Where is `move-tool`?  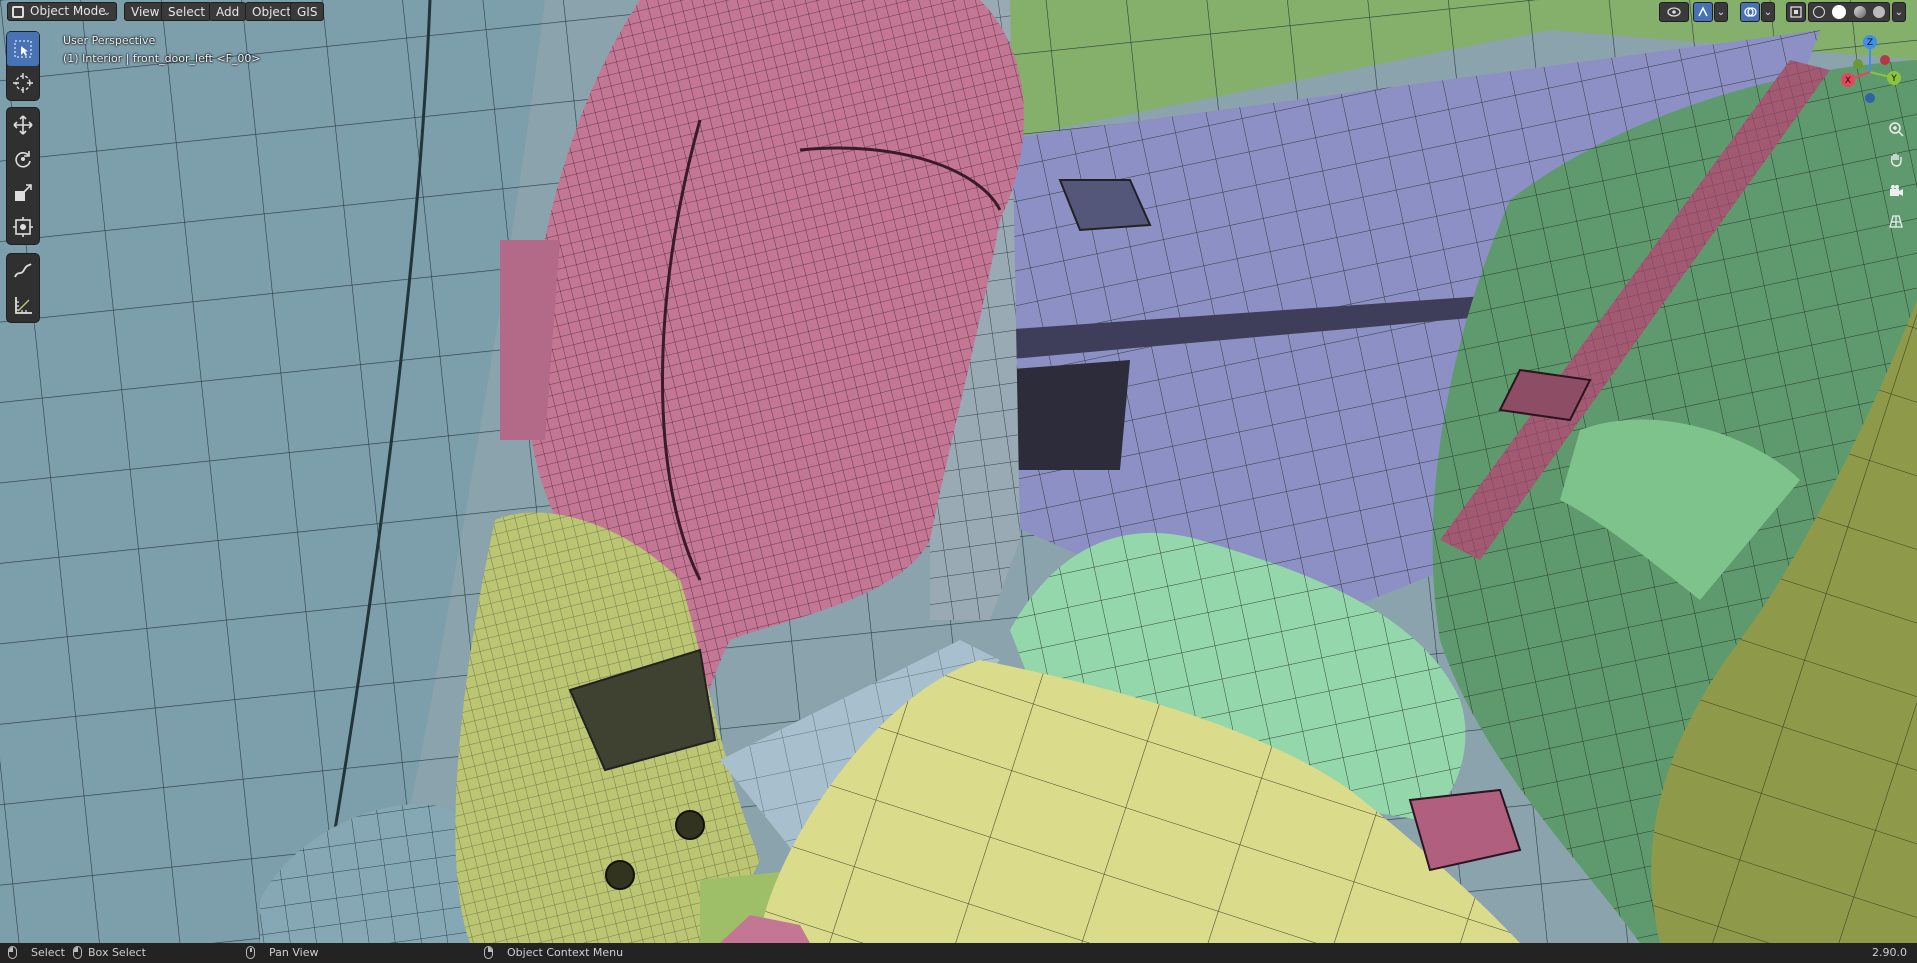 move-tool is located at coordinates (23, 125).